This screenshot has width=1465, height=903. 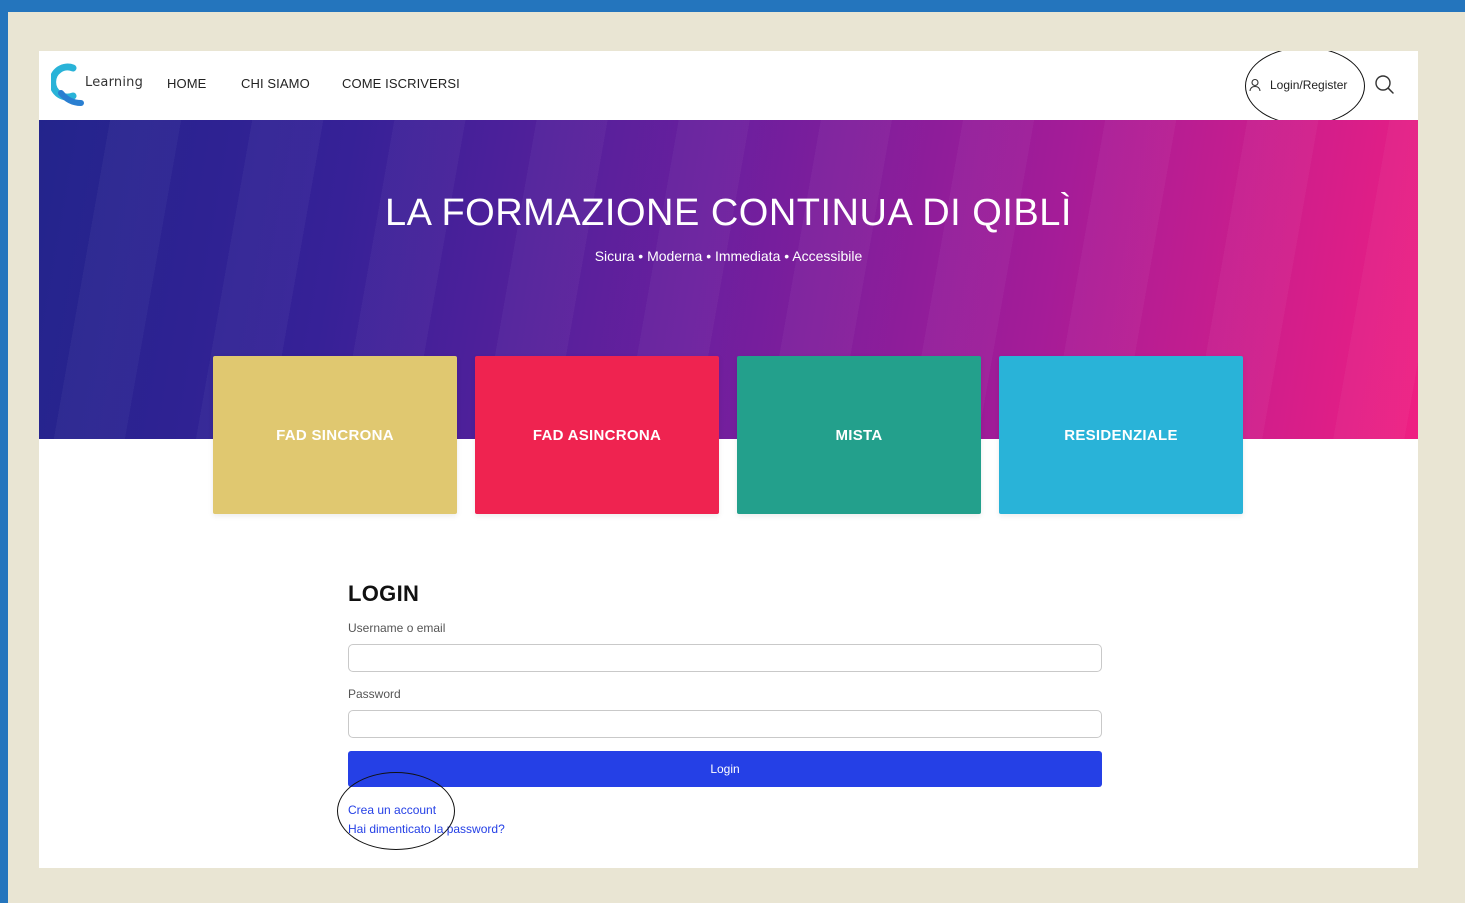 What do you see at coordinates (725, 724) in the screenshot?
I see `password-input` at bounding box center [725, 724].